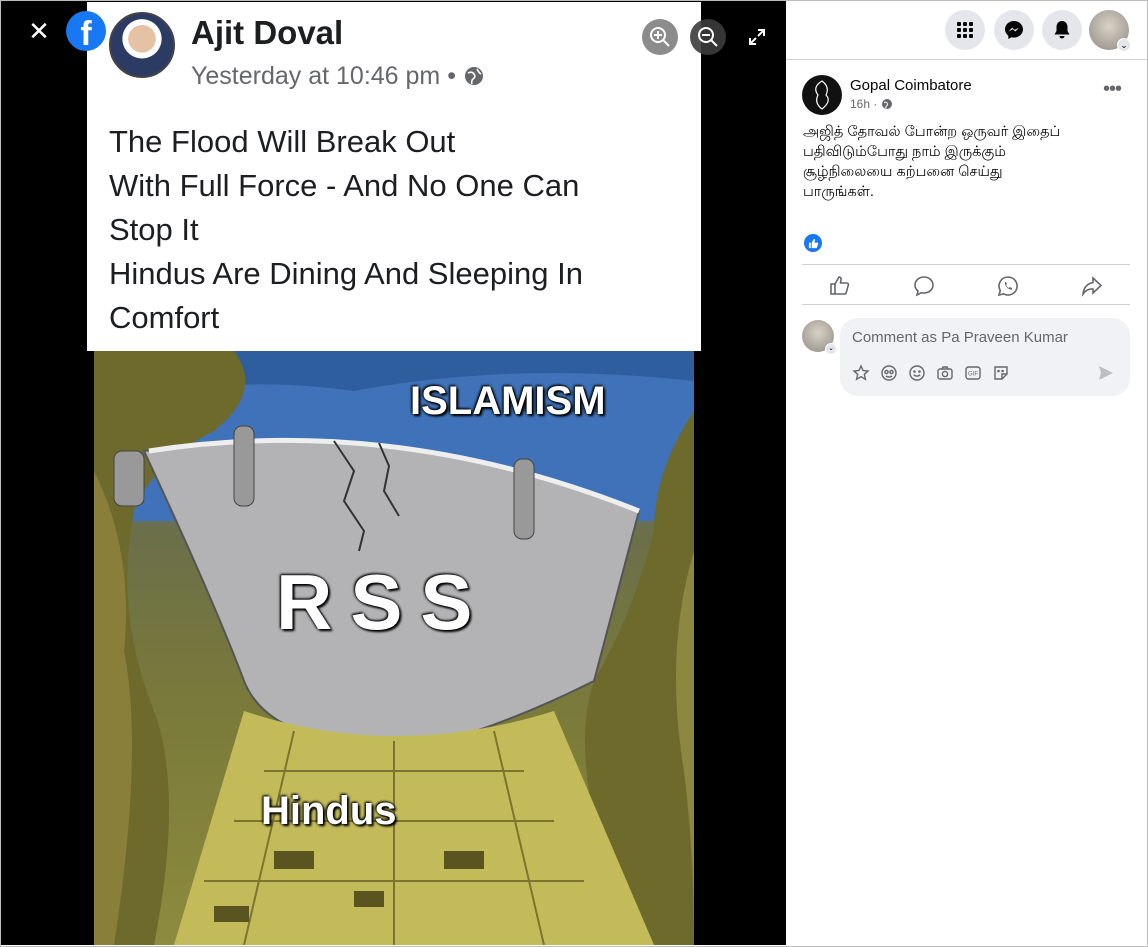 The image size is (1148, 947). What do you see at coordinates (1110, 31) in the screenshot?
I see `account-avatar: ⌄` at bounding box center [1110, 31].